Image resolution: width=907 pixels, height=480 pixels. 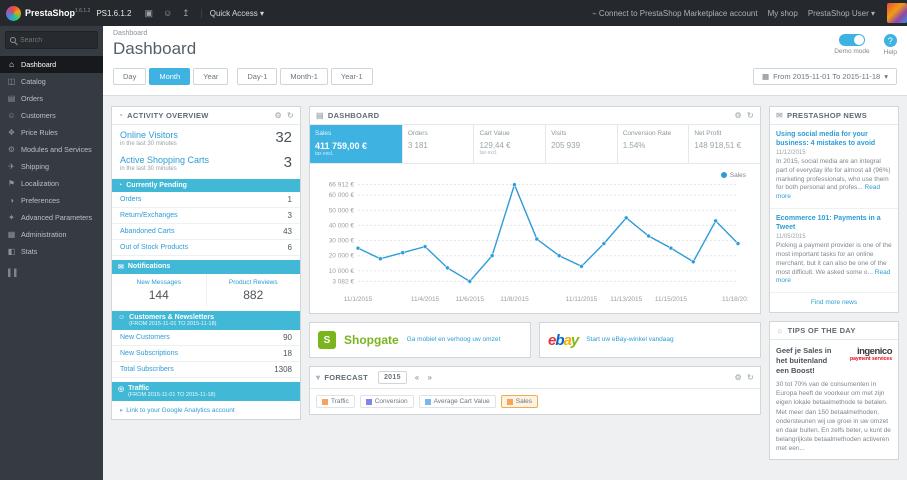 What do you see at coordinates (206, 200) in the screenshot?
I see `pending-row-orders: Orders 1` at bounding box center [206, 200].